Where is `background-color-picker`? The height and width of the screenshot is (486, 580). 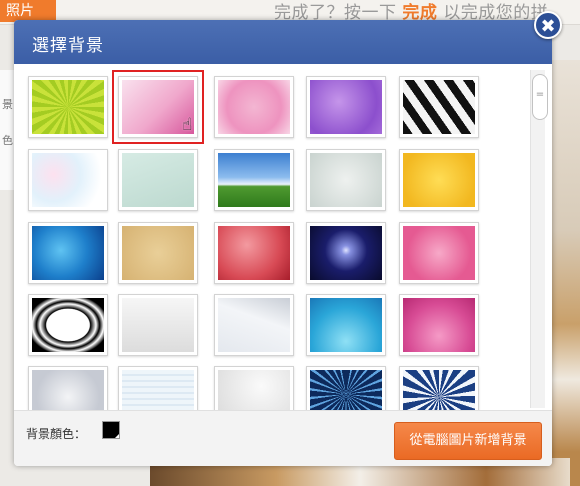
background-color-picker is located at coordinates (111, 430).